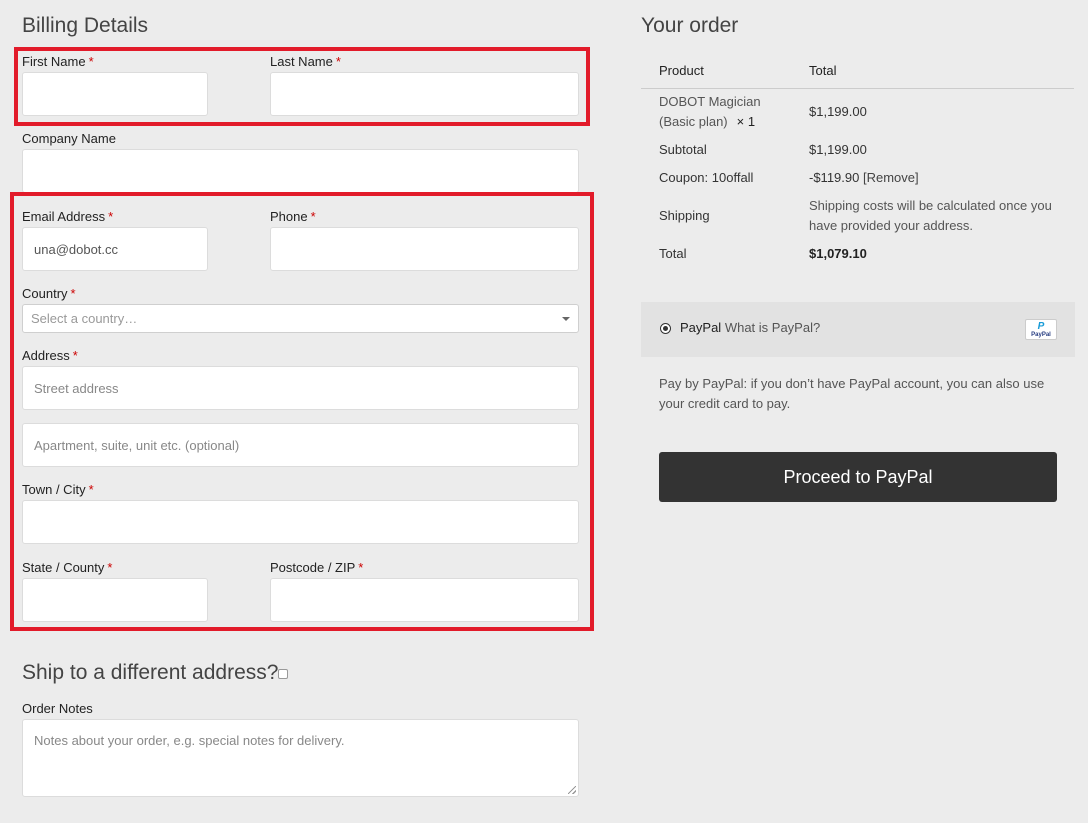  What do you see at coordinates (706, 177) in the screenshot?
I see `coupon-label: Coupon: 10offall` at bounding box center [706, 177].